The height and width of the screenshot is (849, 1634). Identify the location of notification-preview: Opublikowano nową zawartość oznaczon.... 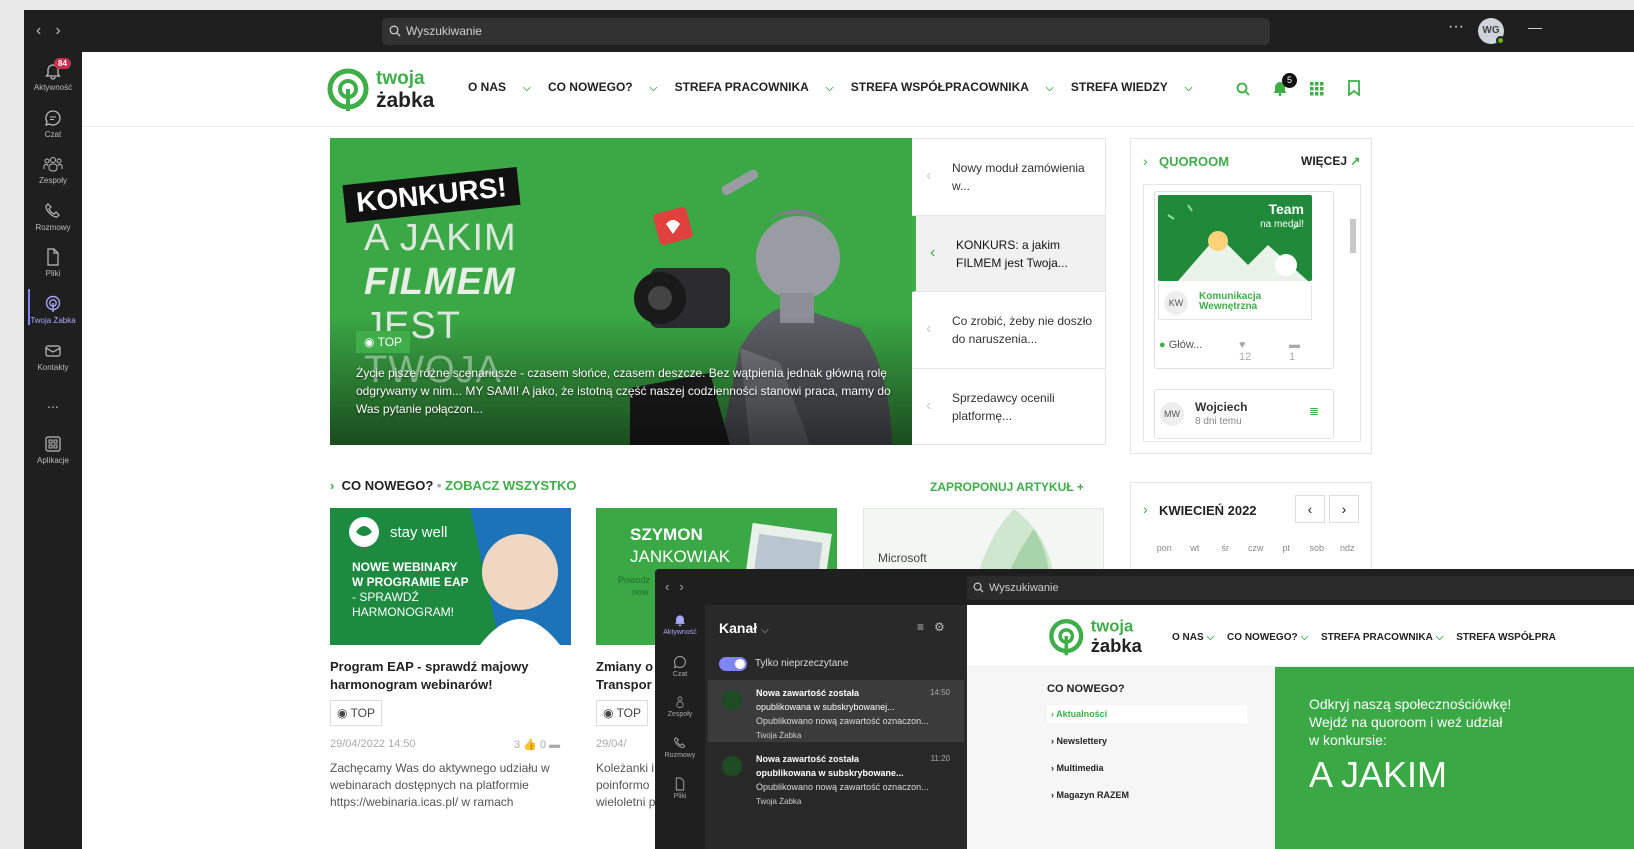
(842, 787).